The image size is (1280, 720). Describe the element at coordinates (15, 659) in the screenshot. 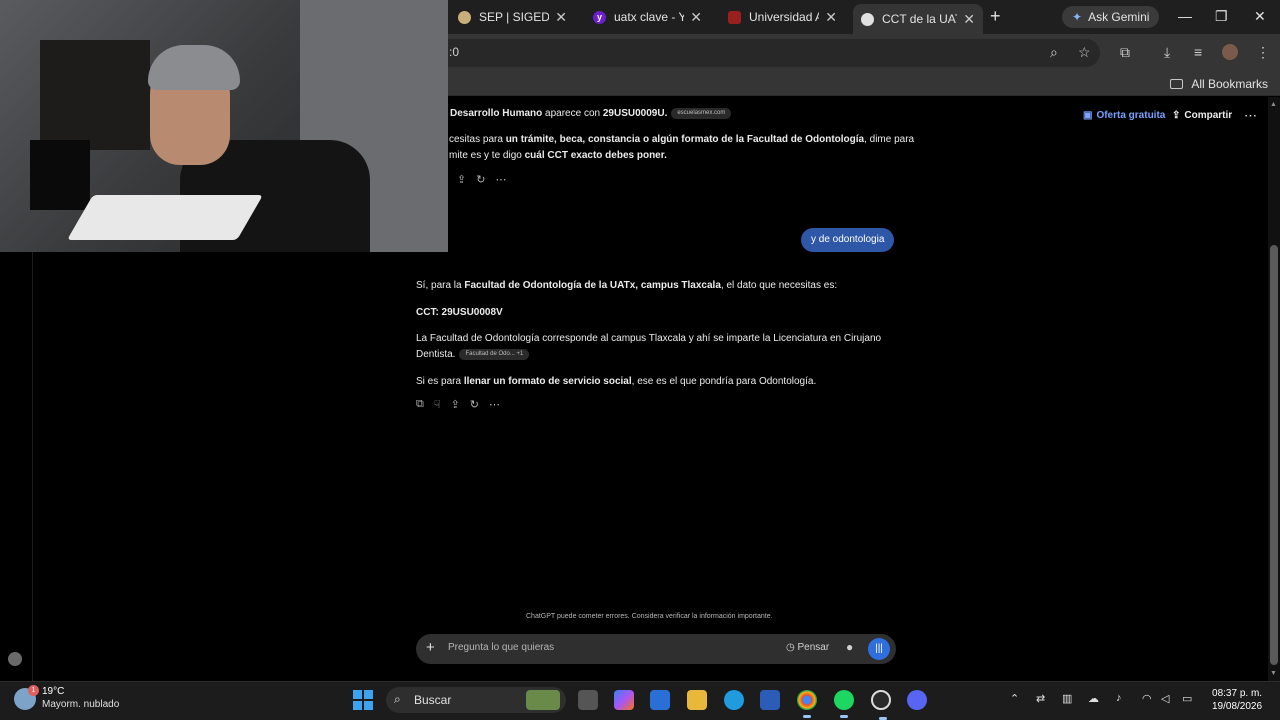

I see `user-avatar` at that location.